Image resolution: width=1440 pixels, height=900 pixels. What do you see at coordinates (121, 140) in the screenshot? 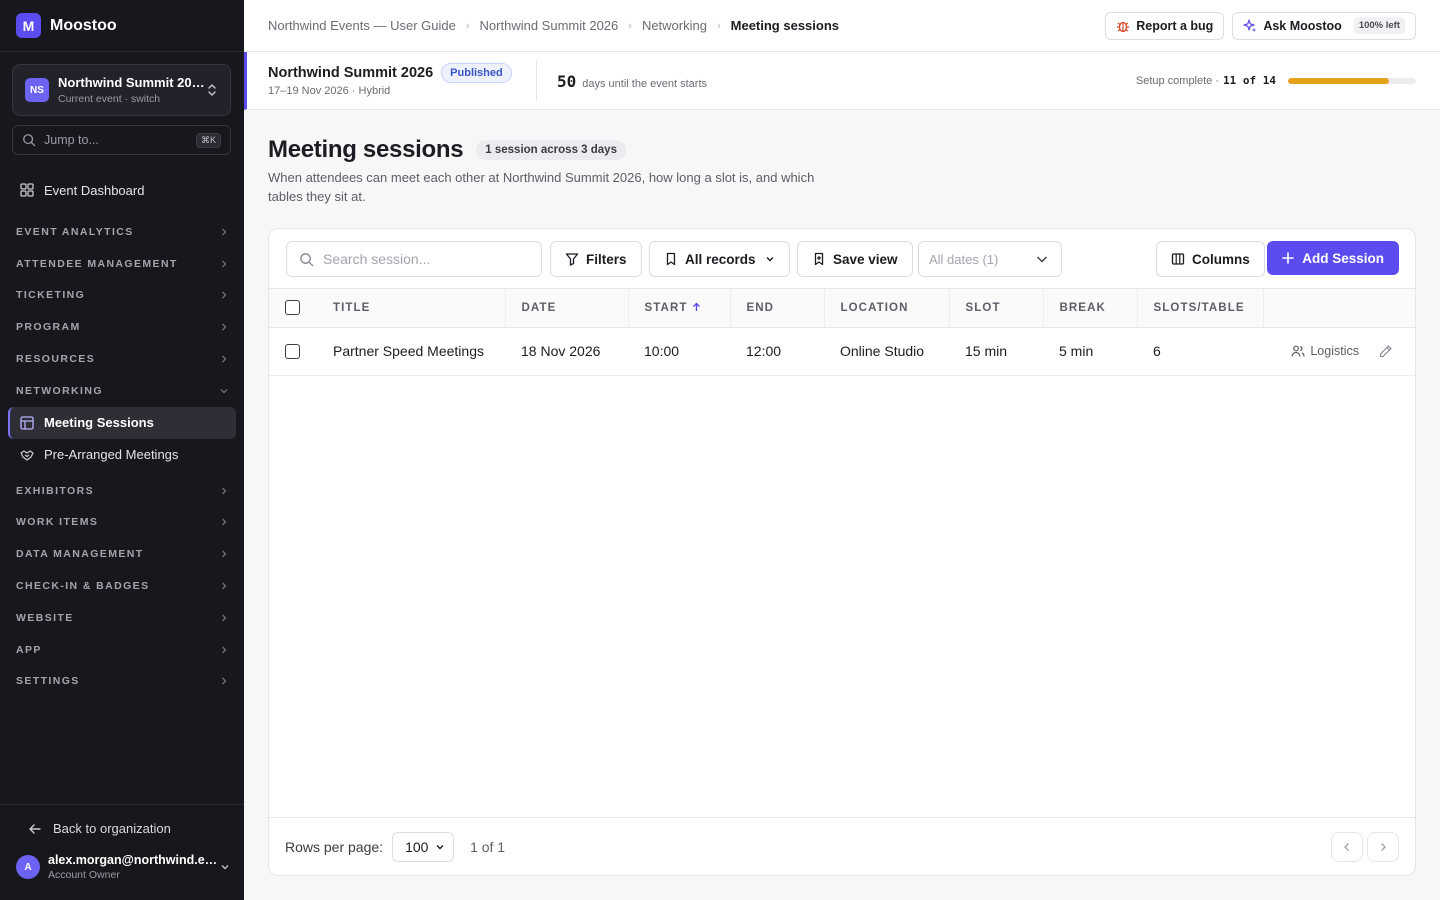
I see `jump-to-search: Jump to... ⌘K` at bounding box center [121, 140].